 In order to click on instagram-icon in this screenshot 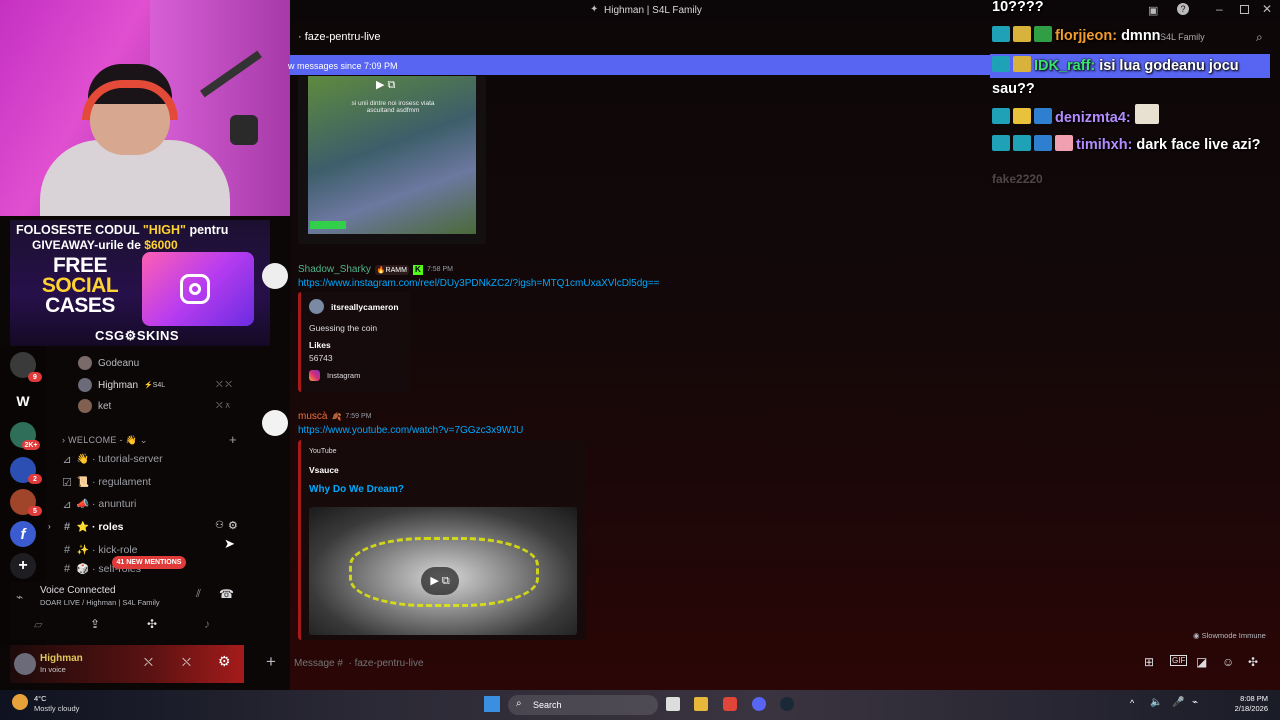, I will do `click(314, 375)`.